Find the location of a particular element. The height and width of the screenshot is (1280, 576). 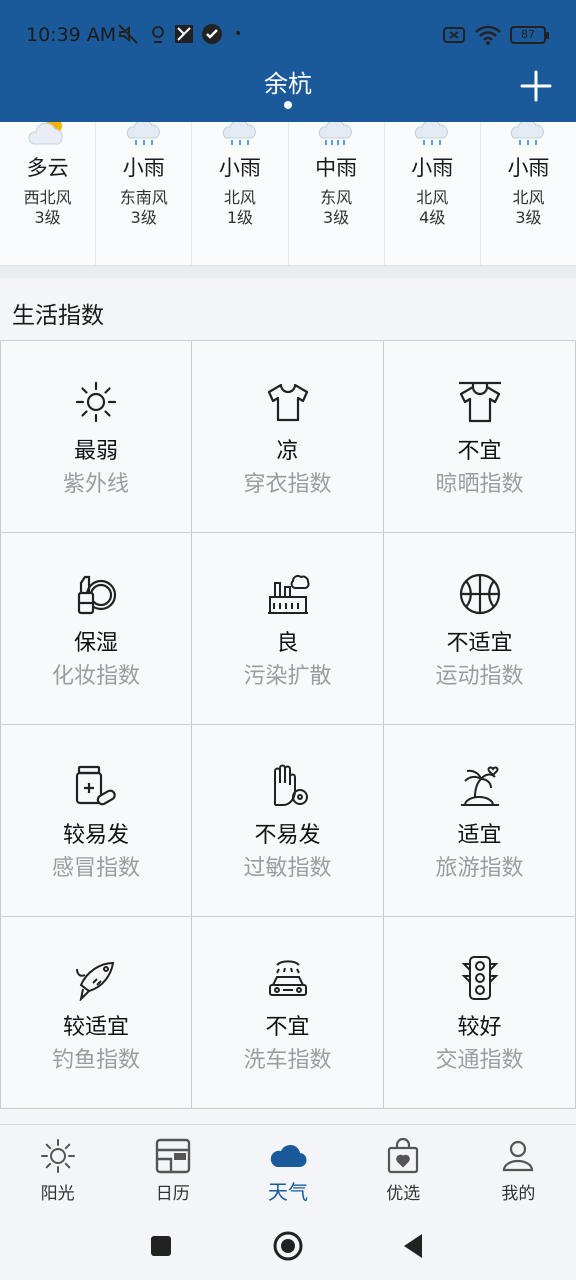

tab-profile: 我的 is located at coordinates (518, 1169).